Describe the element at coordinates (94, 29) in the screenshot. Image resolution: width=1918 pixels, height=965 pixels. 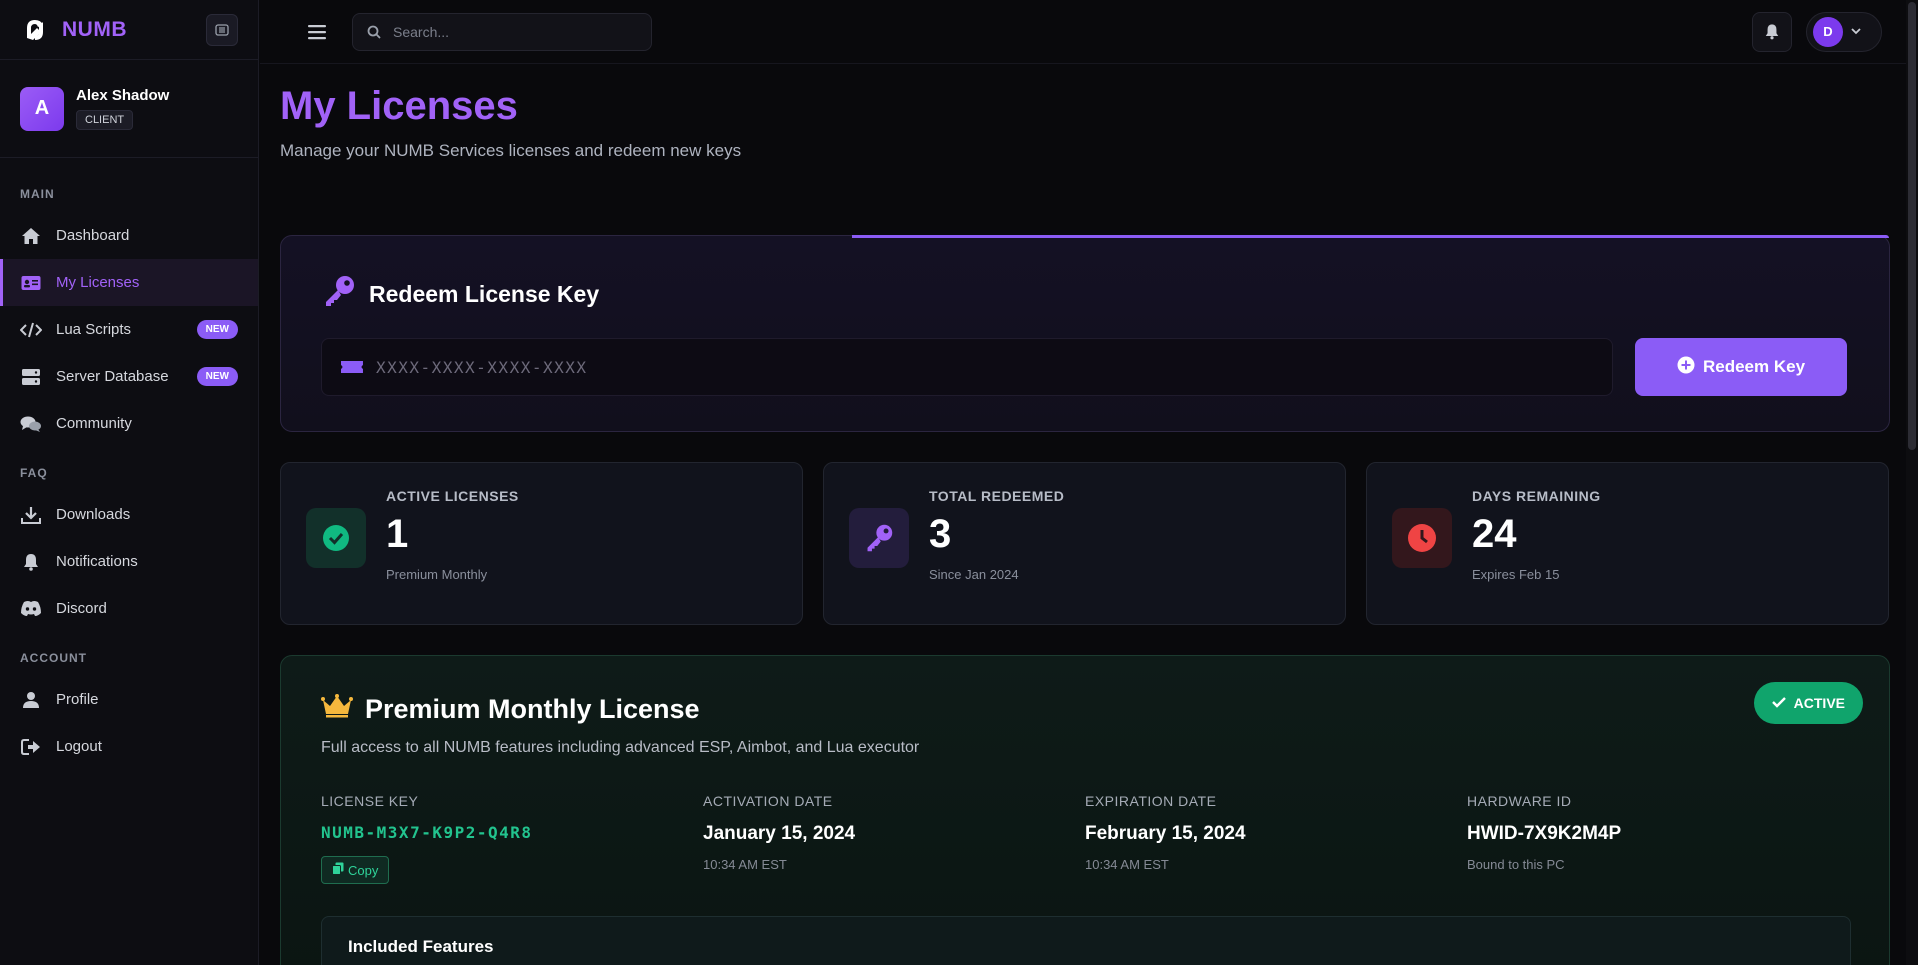
I see `brand-name: NUMB` at that location.